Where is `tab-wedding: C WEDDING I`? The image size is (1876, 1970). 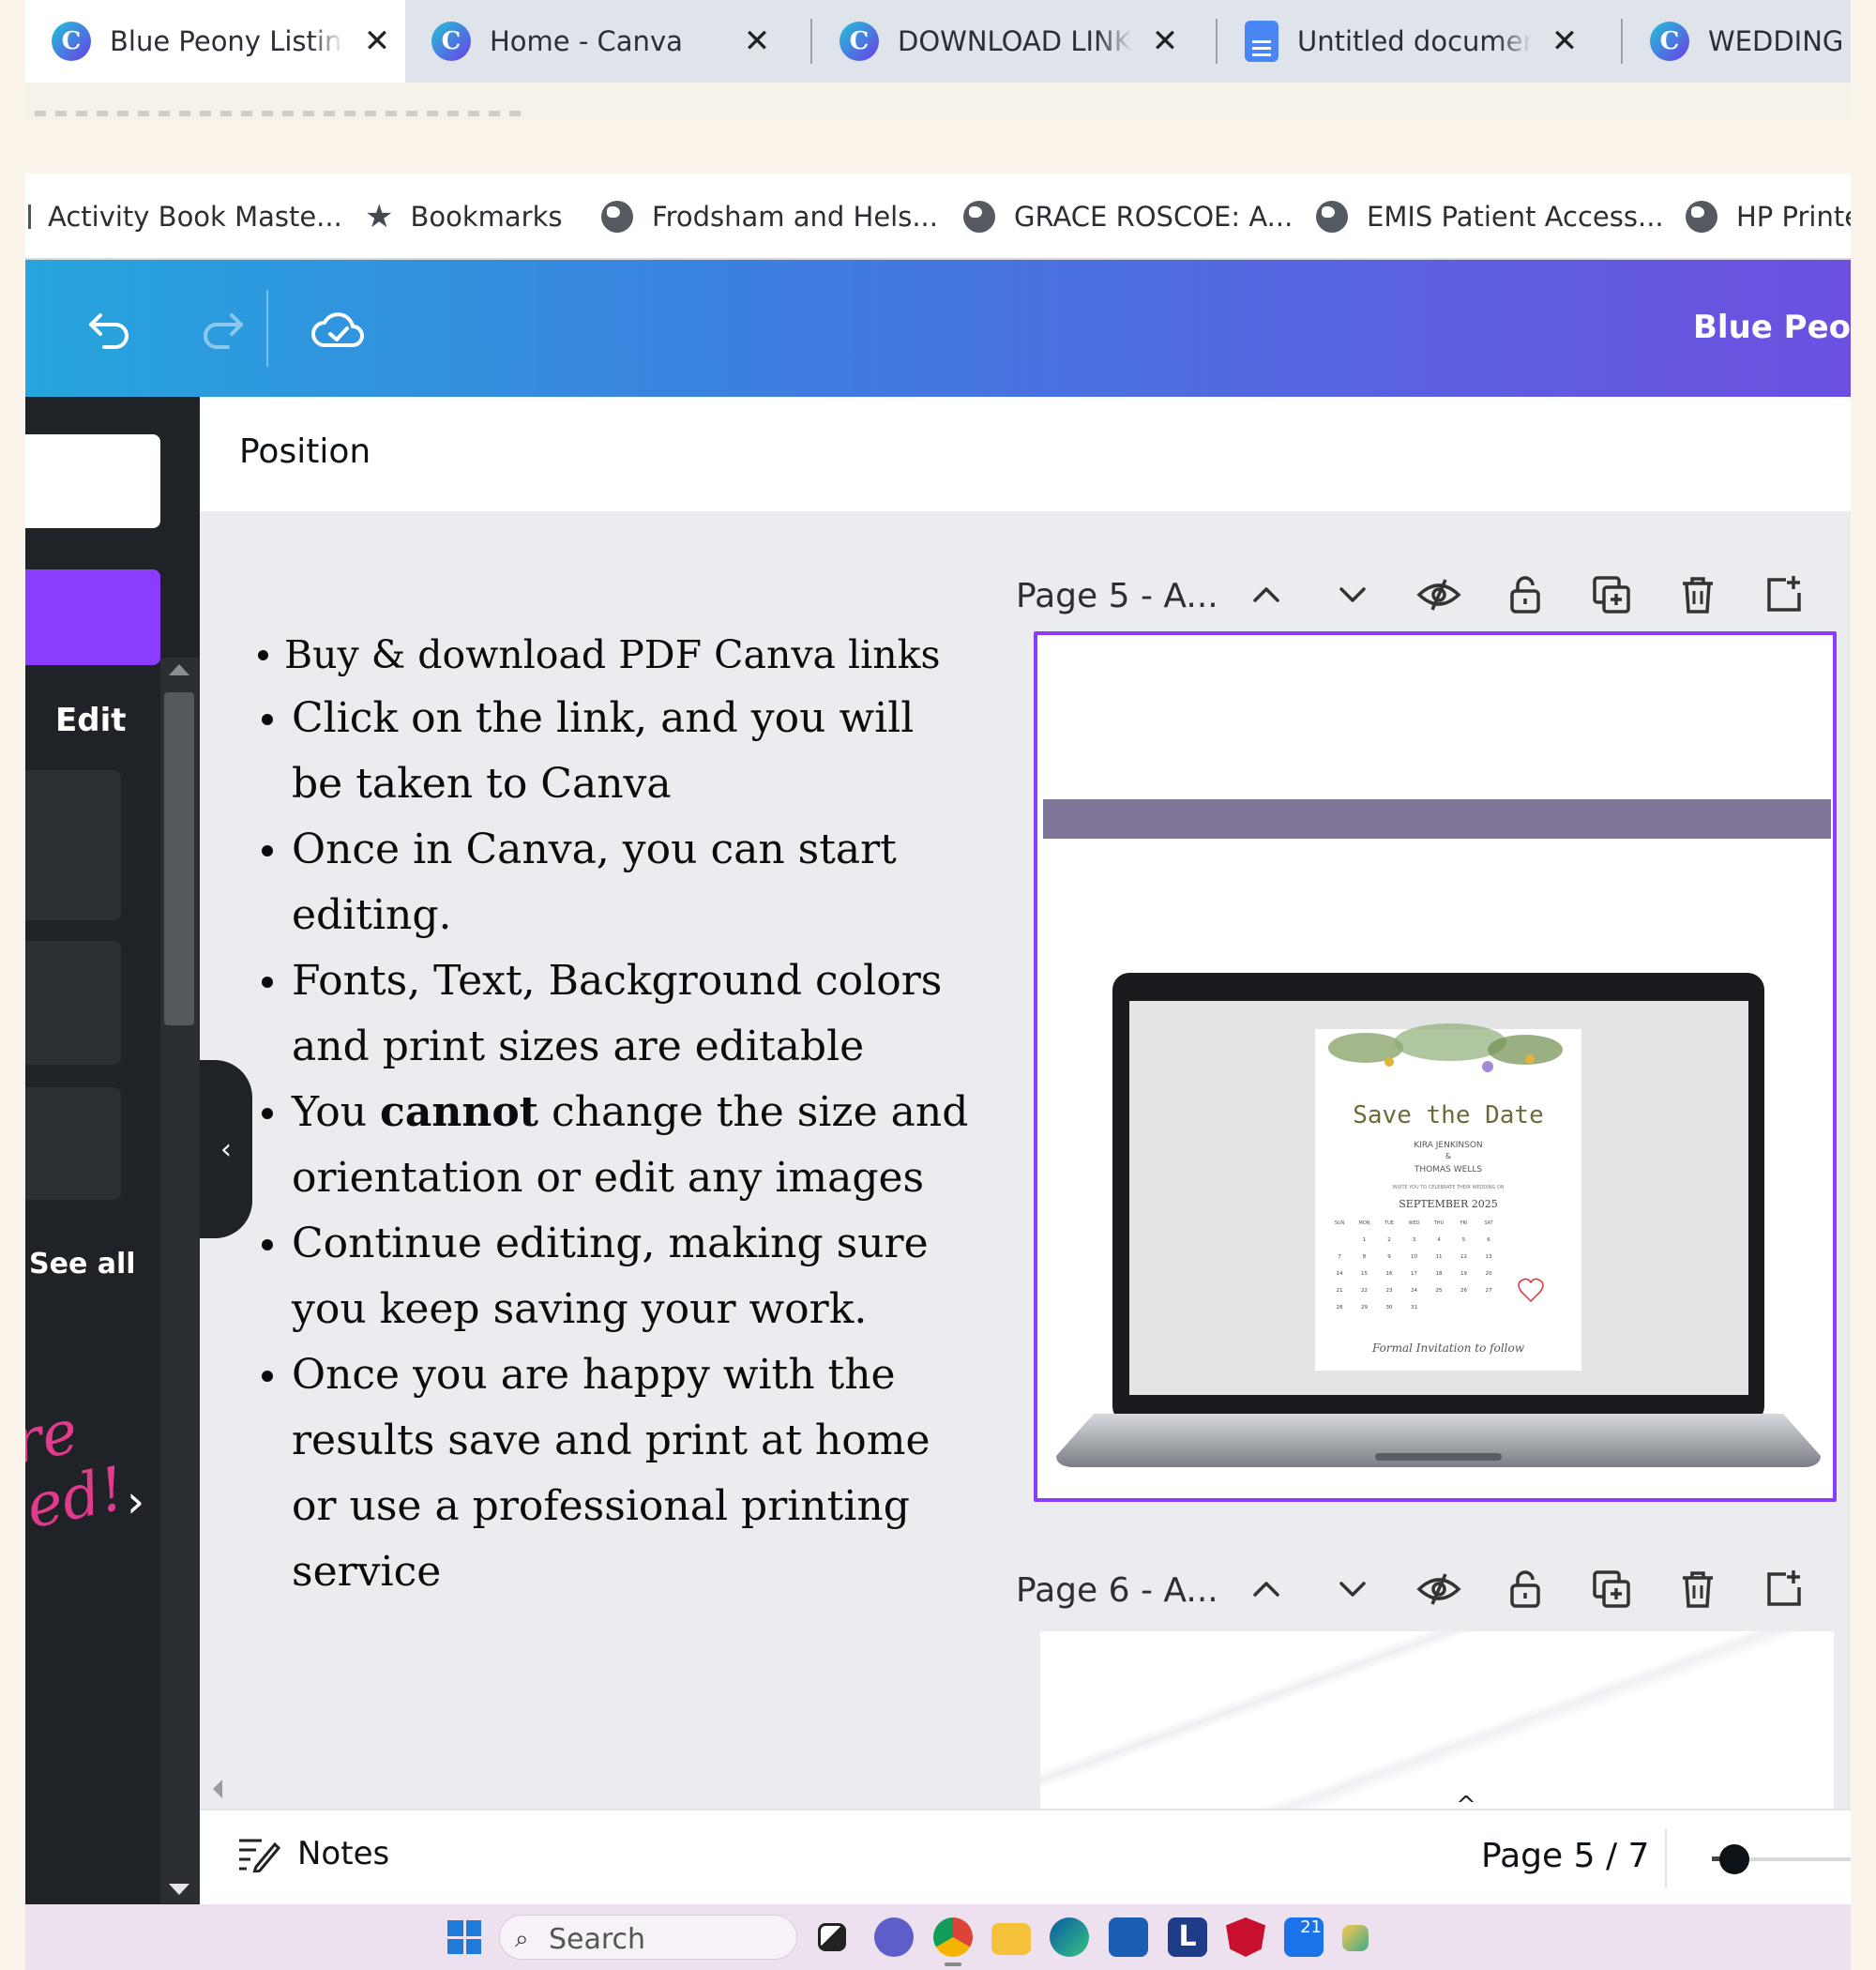 tab-wedding: C WEDDING I is located at coordinates (1737, 41).